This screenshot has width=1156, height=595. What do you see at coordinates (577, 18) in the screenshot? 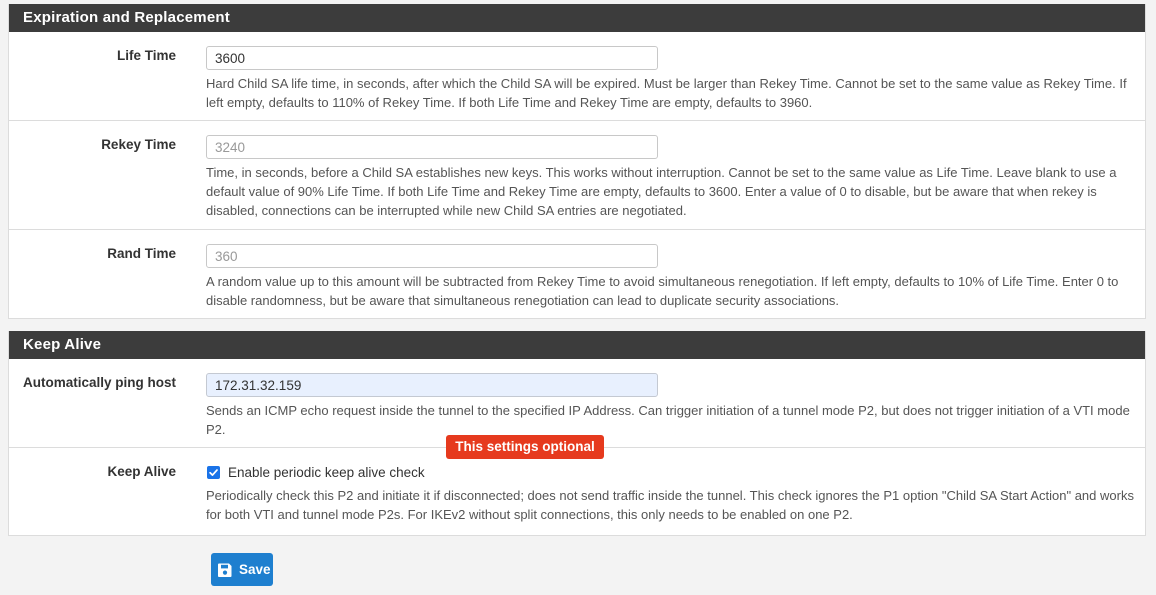
I see `expiration-heading: Expiration and Replacement` at bounding box center [577, 18].